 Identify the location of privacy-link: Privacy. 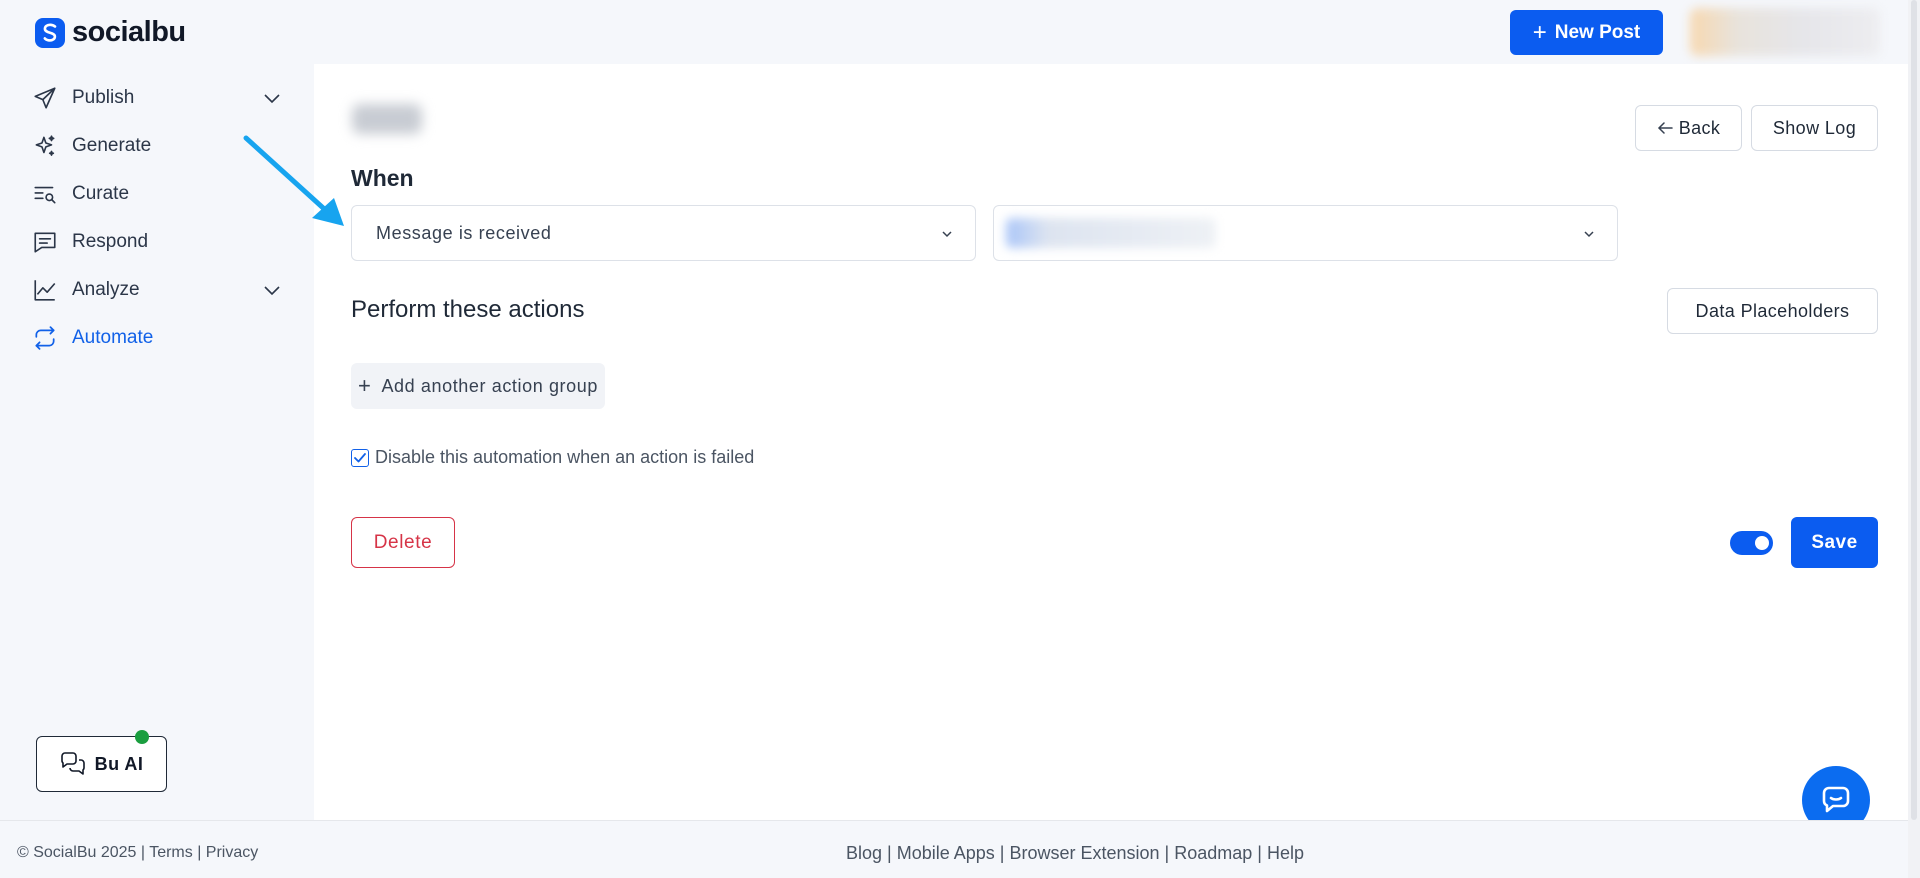
(232, 852).